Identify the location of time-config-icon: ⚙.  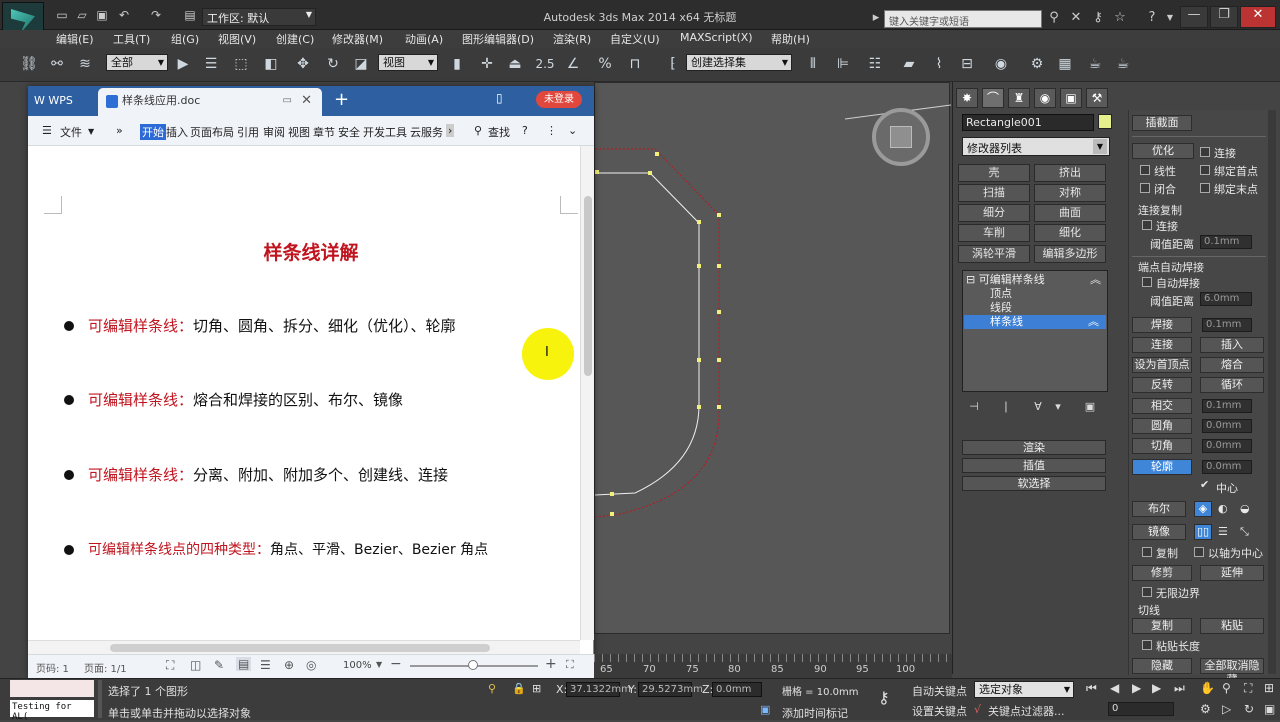
(1205, 709).